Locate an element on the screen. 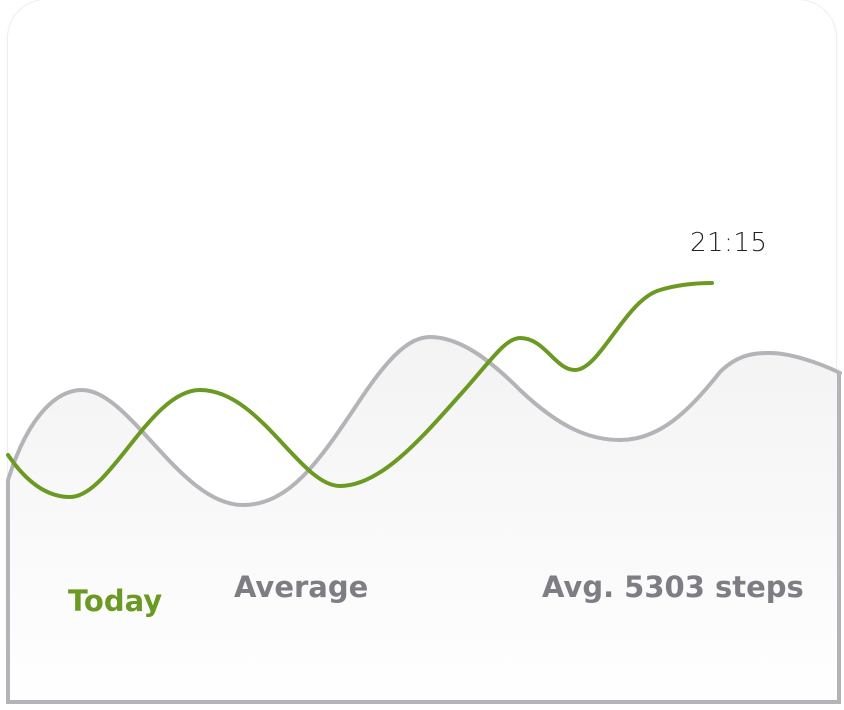 The image size is (844, 710). legend-today-label: Today is located at coordinates (115, 601).